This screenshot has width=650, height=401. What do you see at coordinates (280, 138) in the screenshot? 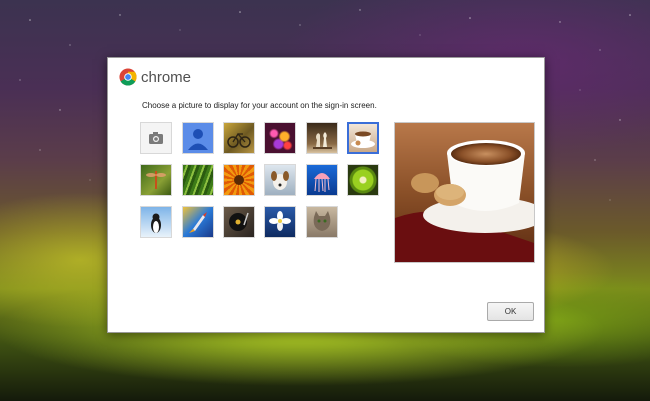
I see `picture-tile-bokeh-lights` at bounding box center [280, 138].